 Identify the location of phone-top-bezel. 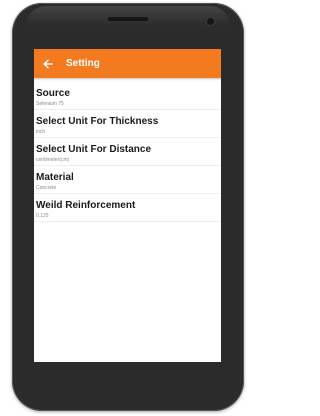
(128, 16).